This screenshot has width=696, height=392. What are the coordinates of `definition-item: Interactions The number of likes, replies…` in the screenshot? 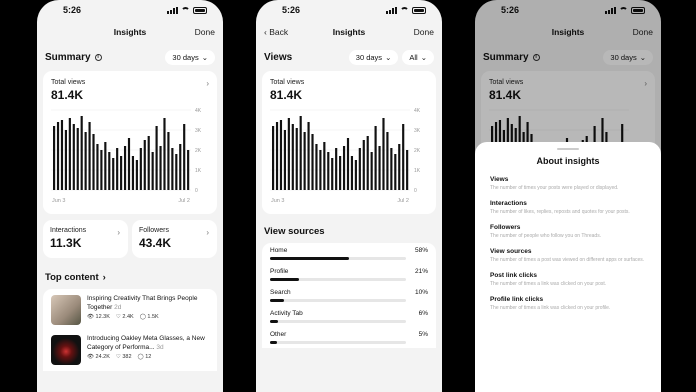 It's located at (568, 208).